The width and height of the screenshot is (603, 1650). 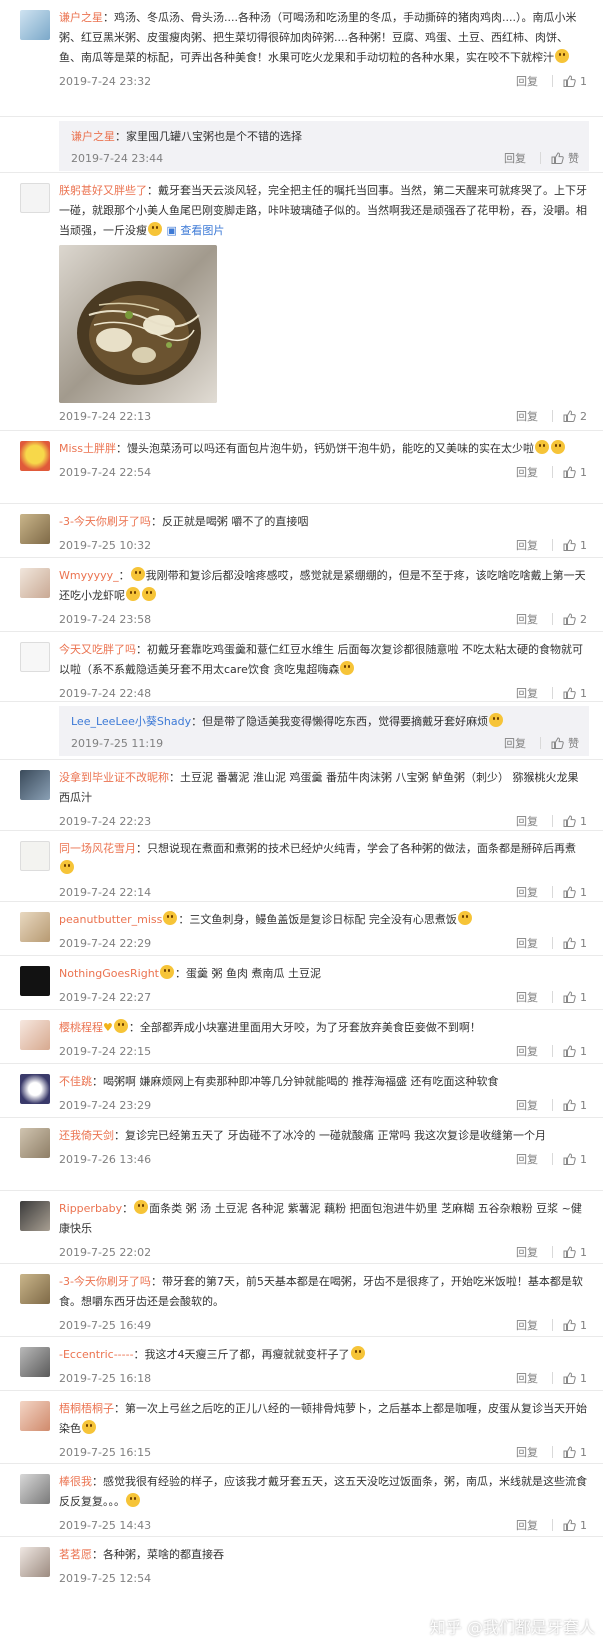 What do you see at coordinates (86, 1135) in the screenshot?
I see `comment-username: 还我倚天剑` at bounding box center [86, 1135].